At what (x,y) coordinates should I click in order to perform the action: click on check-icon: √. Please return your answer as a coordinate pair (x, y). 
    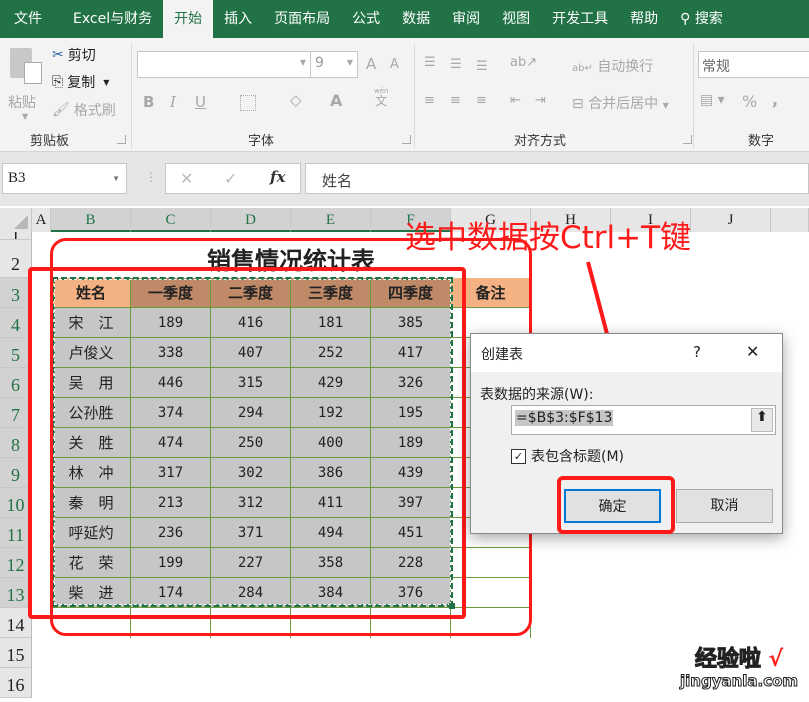
    Looking at the image, I should click on (776, 659).